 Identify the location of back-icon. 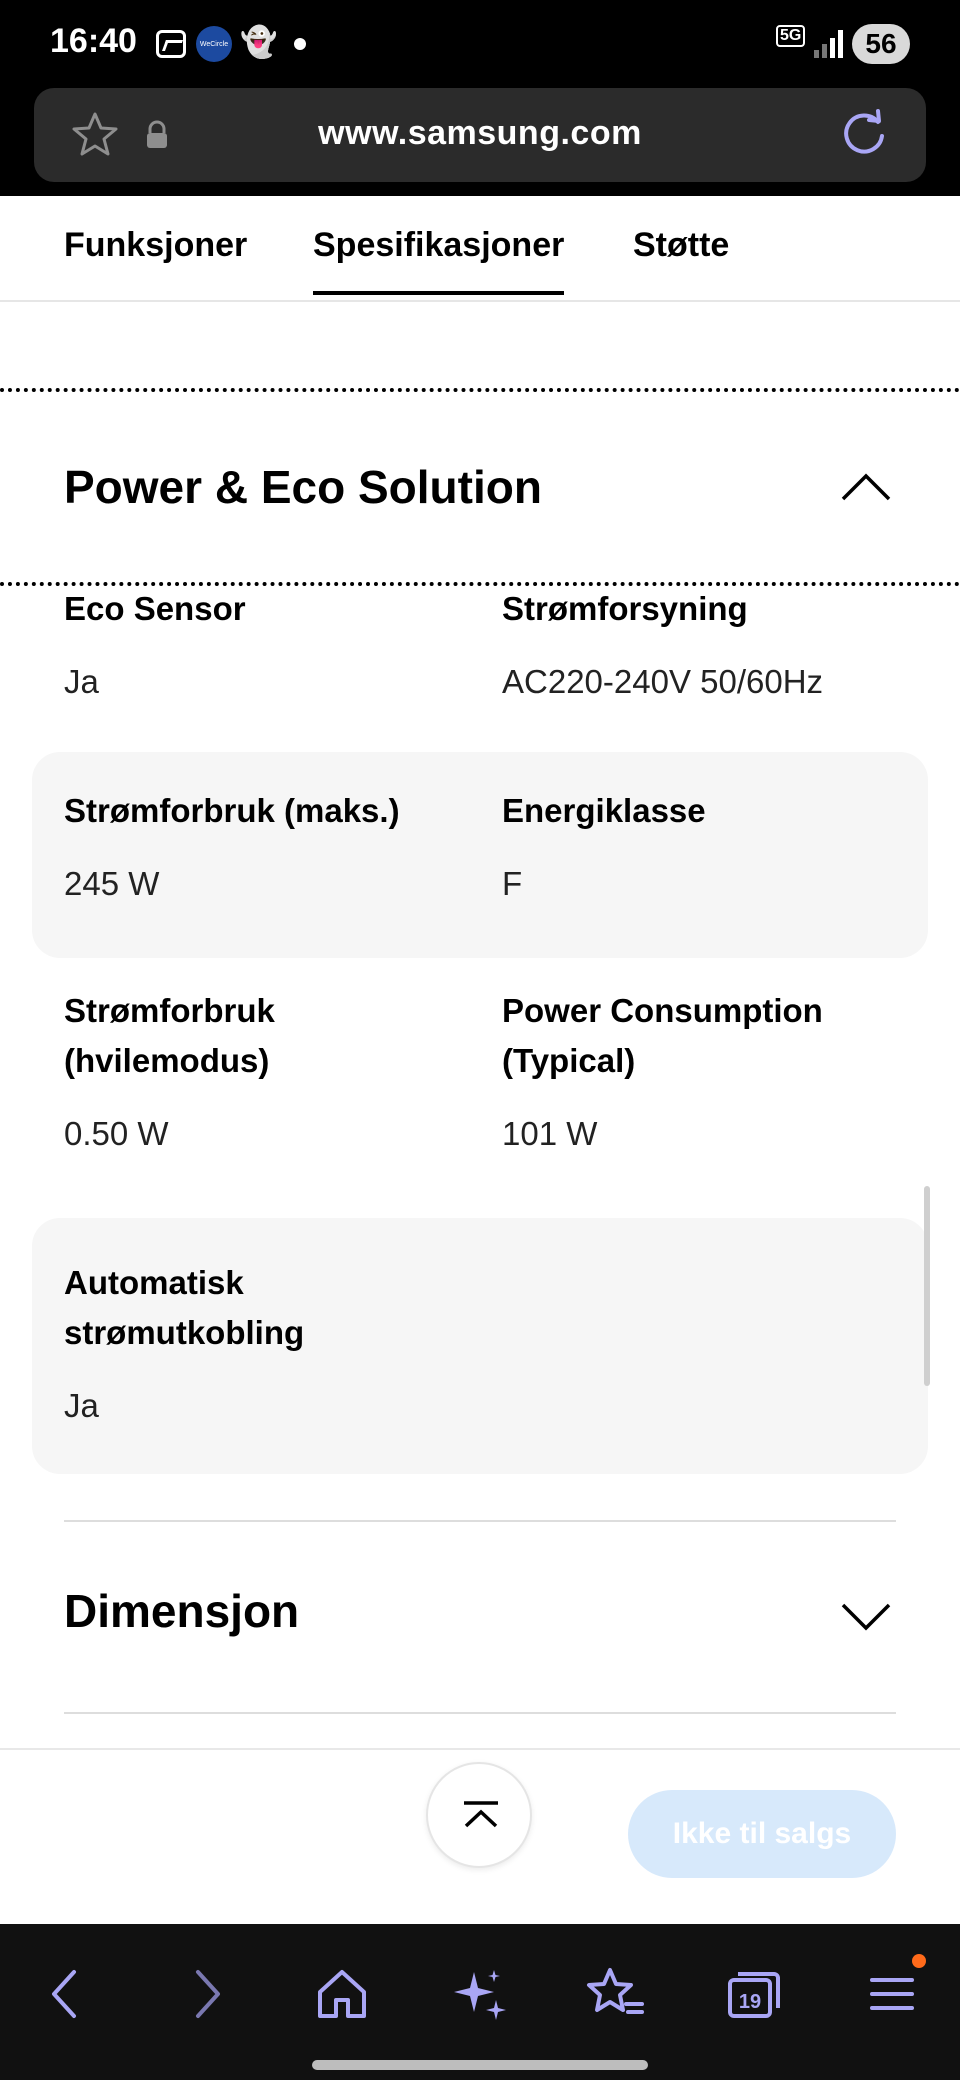
(66, 1994).